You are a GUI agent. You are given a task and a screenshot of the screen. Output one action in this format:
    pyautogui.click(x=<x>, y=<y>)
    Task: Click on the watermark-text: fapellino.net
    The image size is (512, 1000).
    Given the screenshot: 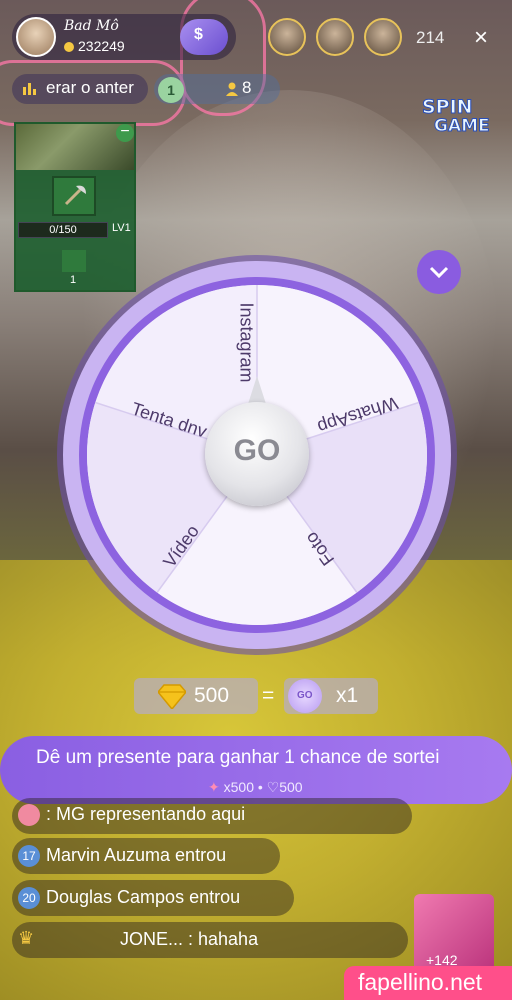 What is the action you would take?
    pyautogui.click(x=420, y=982)
    